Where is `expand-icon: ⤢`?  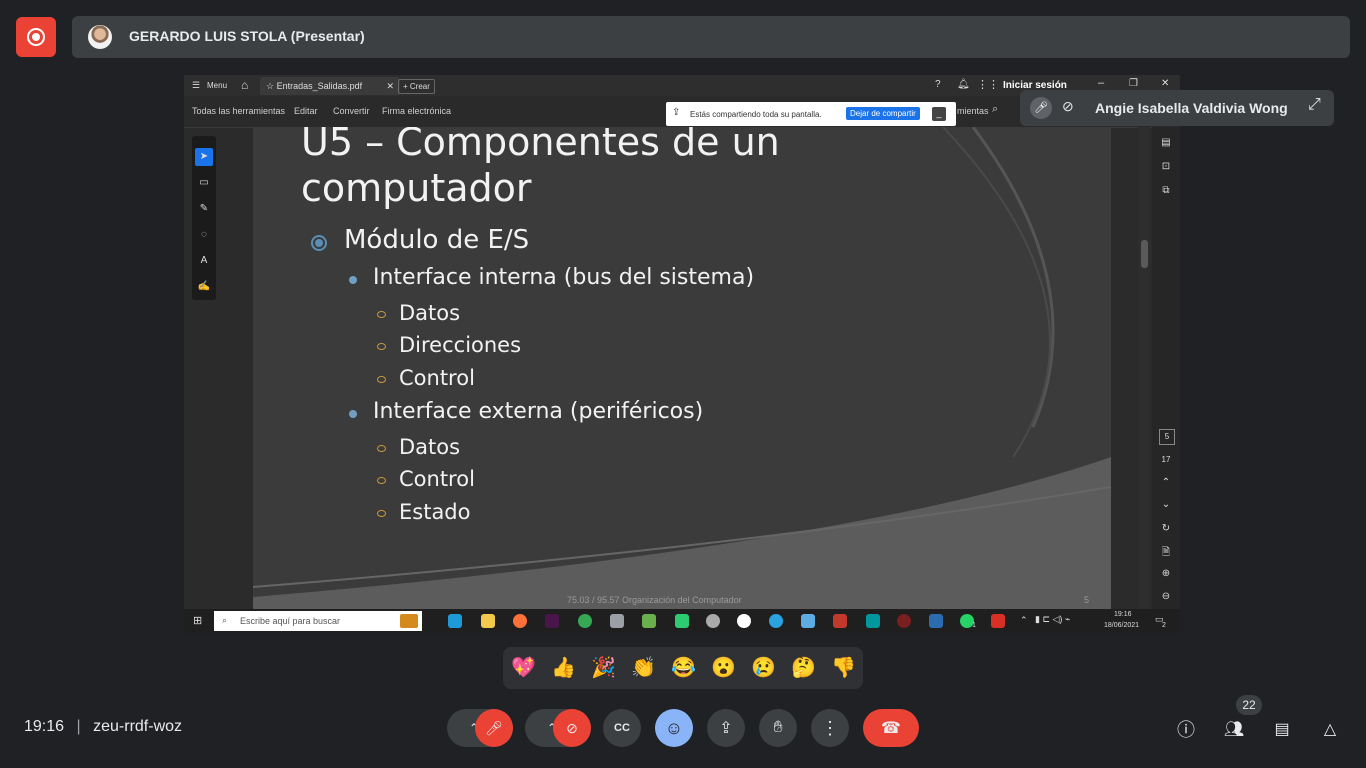 expand-icon: ⤢ is located at coordinates (1314, 105).